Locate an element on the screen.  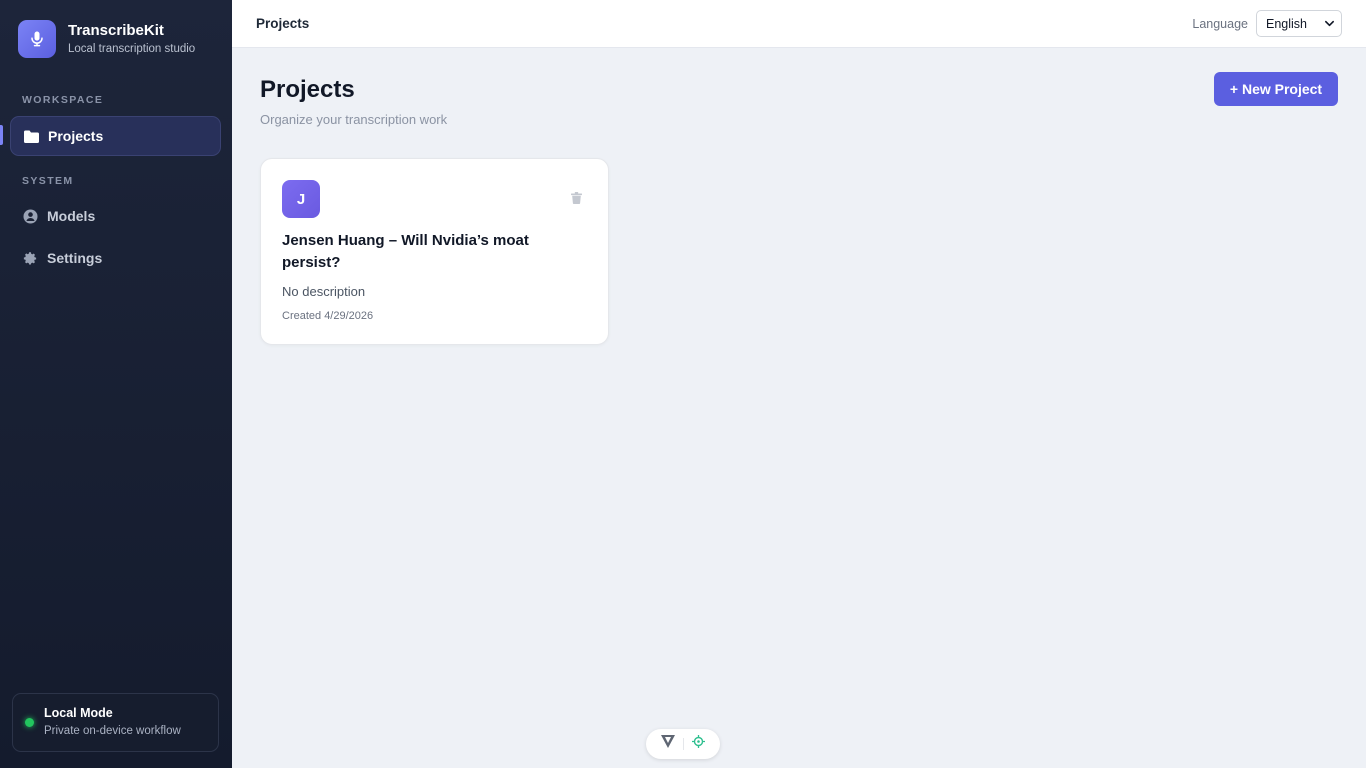
project-description: No description is located at coordinates (324, 291).